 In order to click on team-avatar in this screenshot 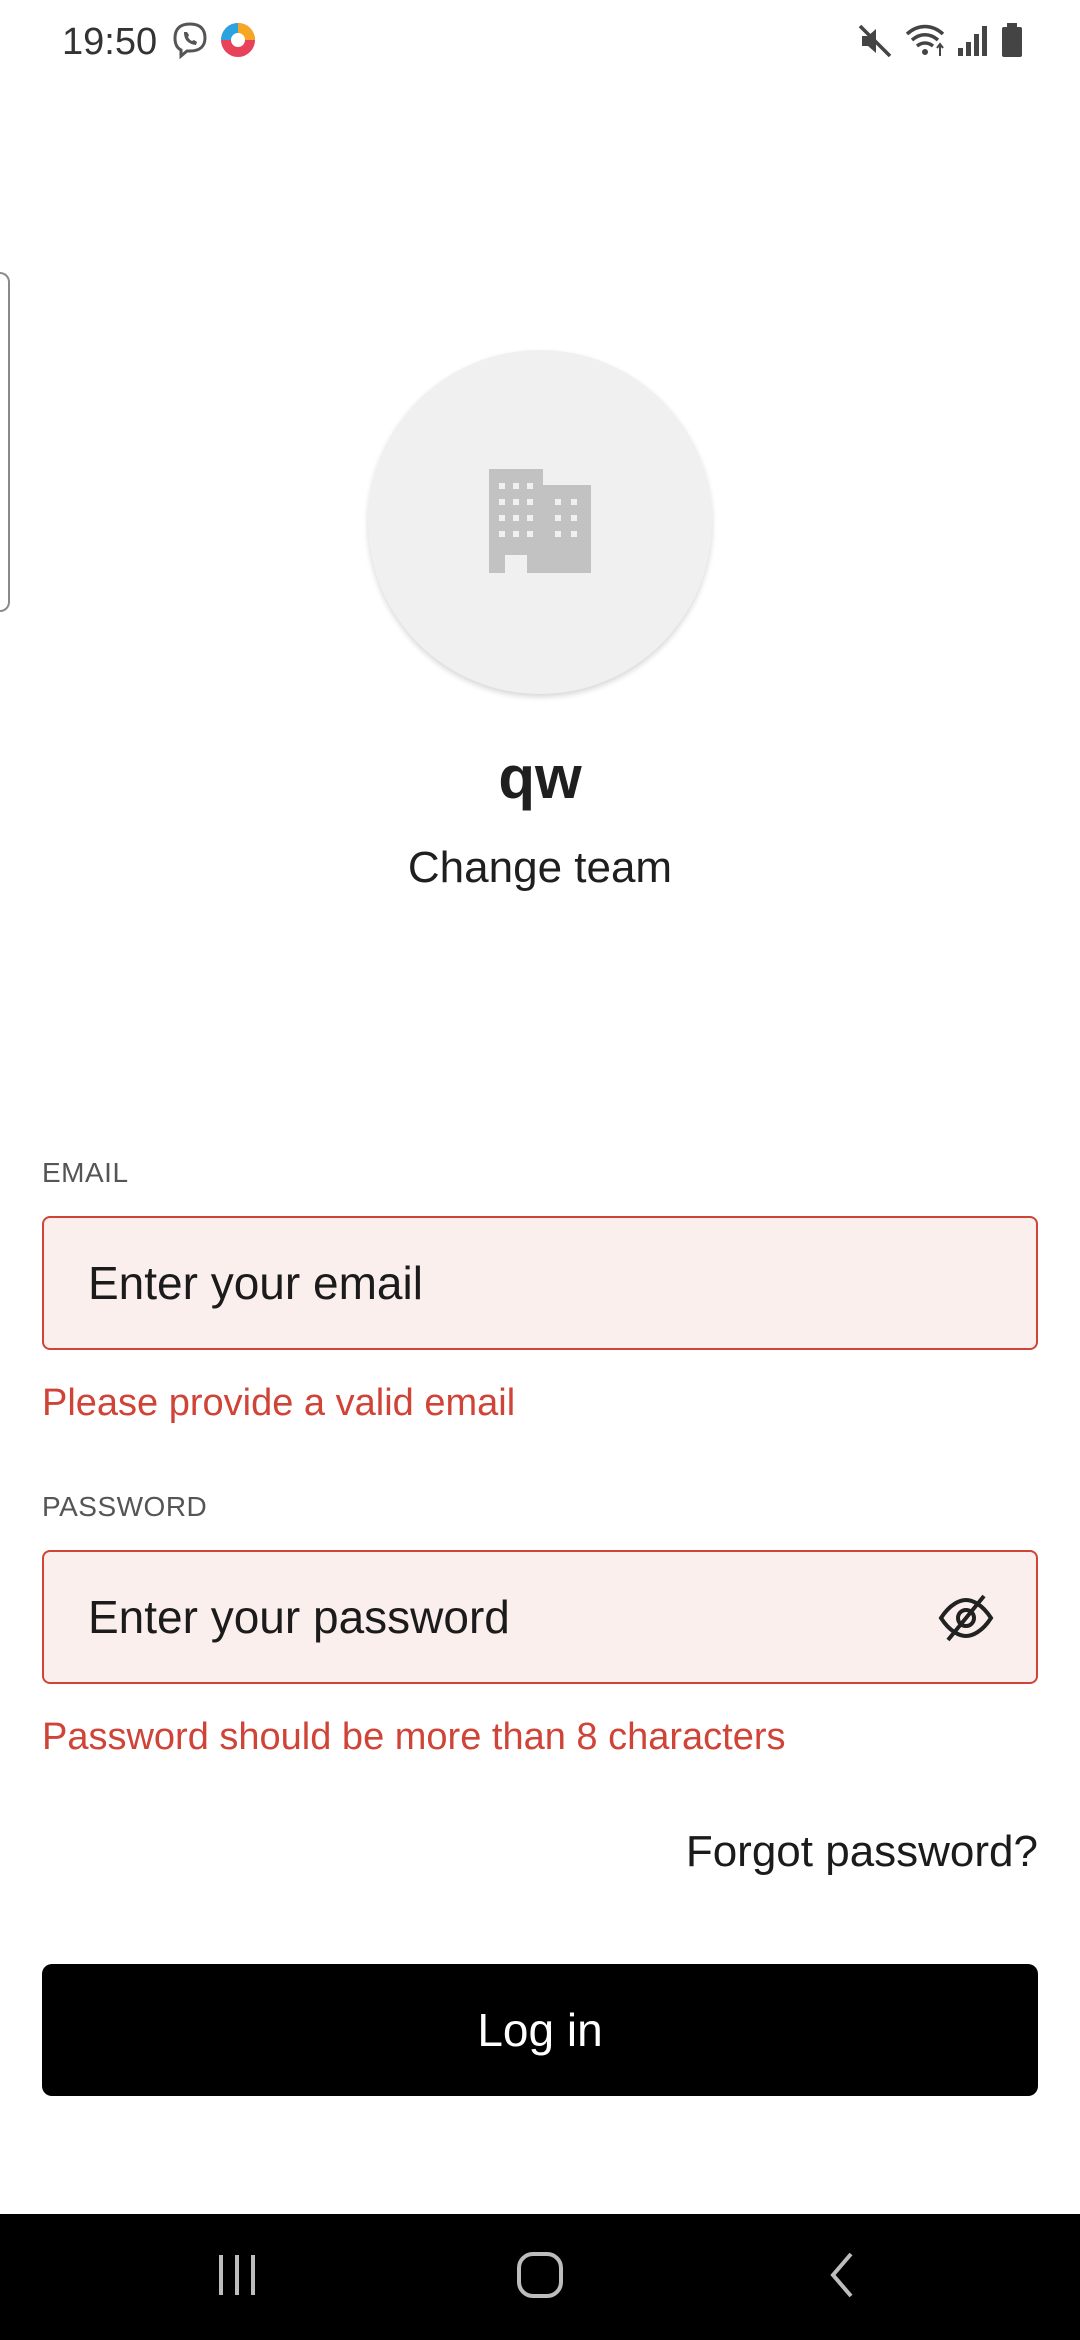, I will do `click(540, 522)`.